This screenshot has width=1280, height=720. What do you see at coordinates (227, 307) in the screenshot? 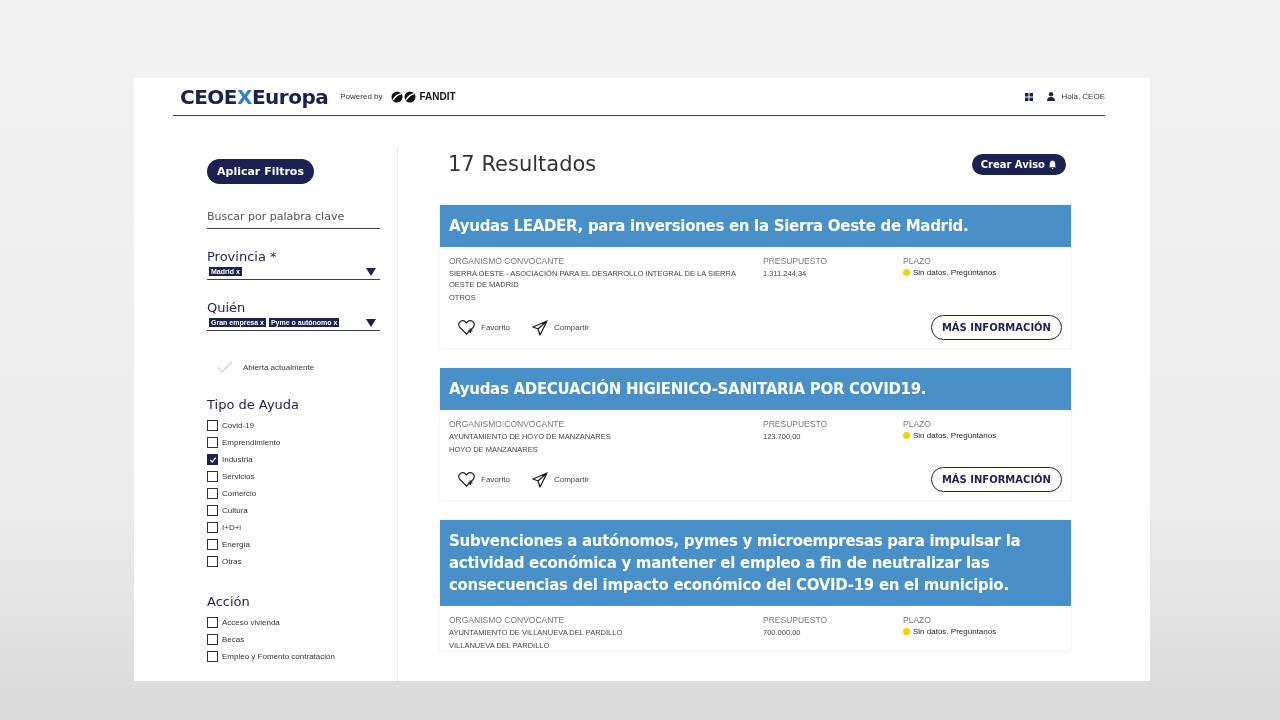
I see `filter-label: Quién` at bounding box center [227, 307].